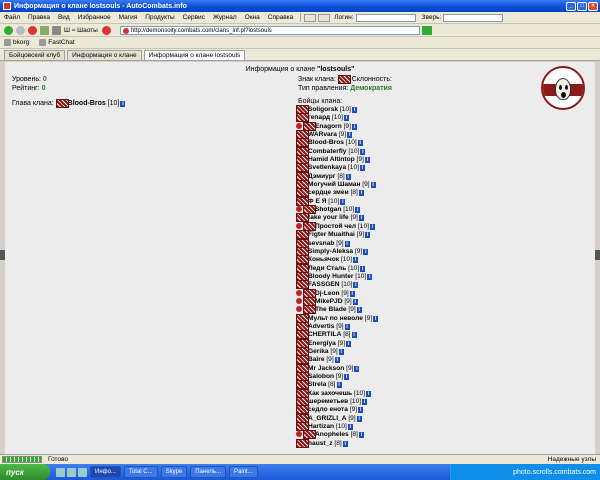 This screenshot has height=480, width=600. Describe the element at coordinates (174, 472) in the screenshot. I see `task-button: Skype` at that location.